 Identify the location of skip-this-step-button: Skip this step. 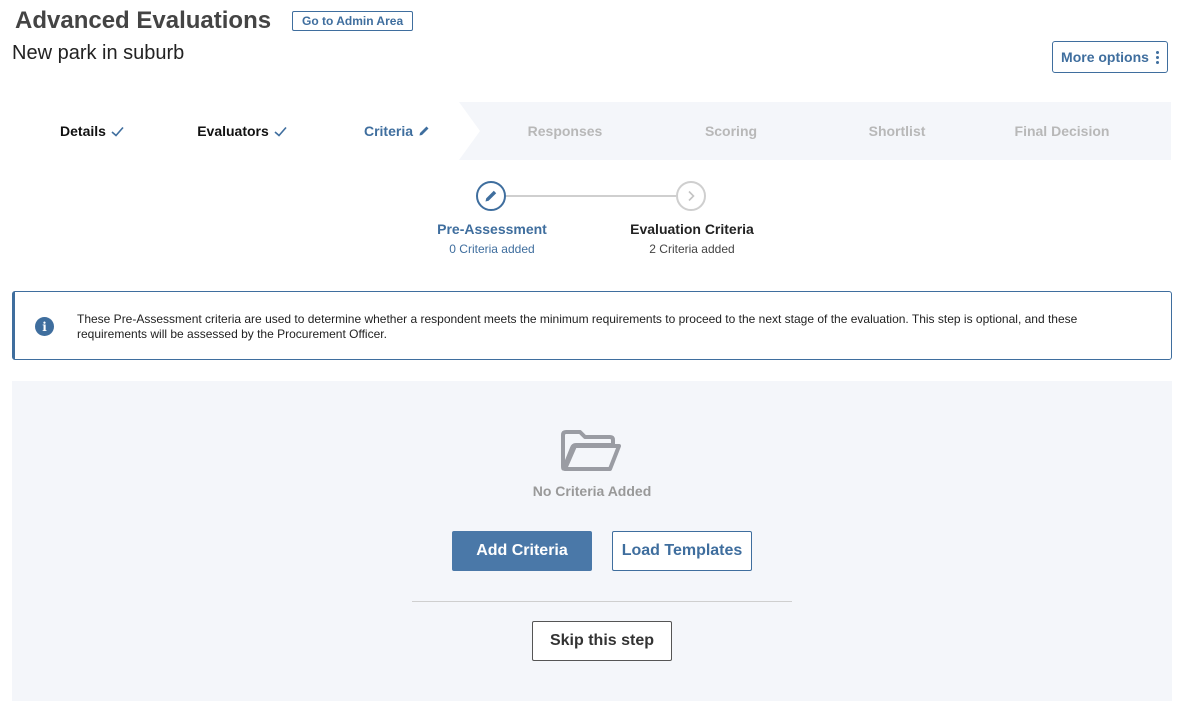
(602, 641).